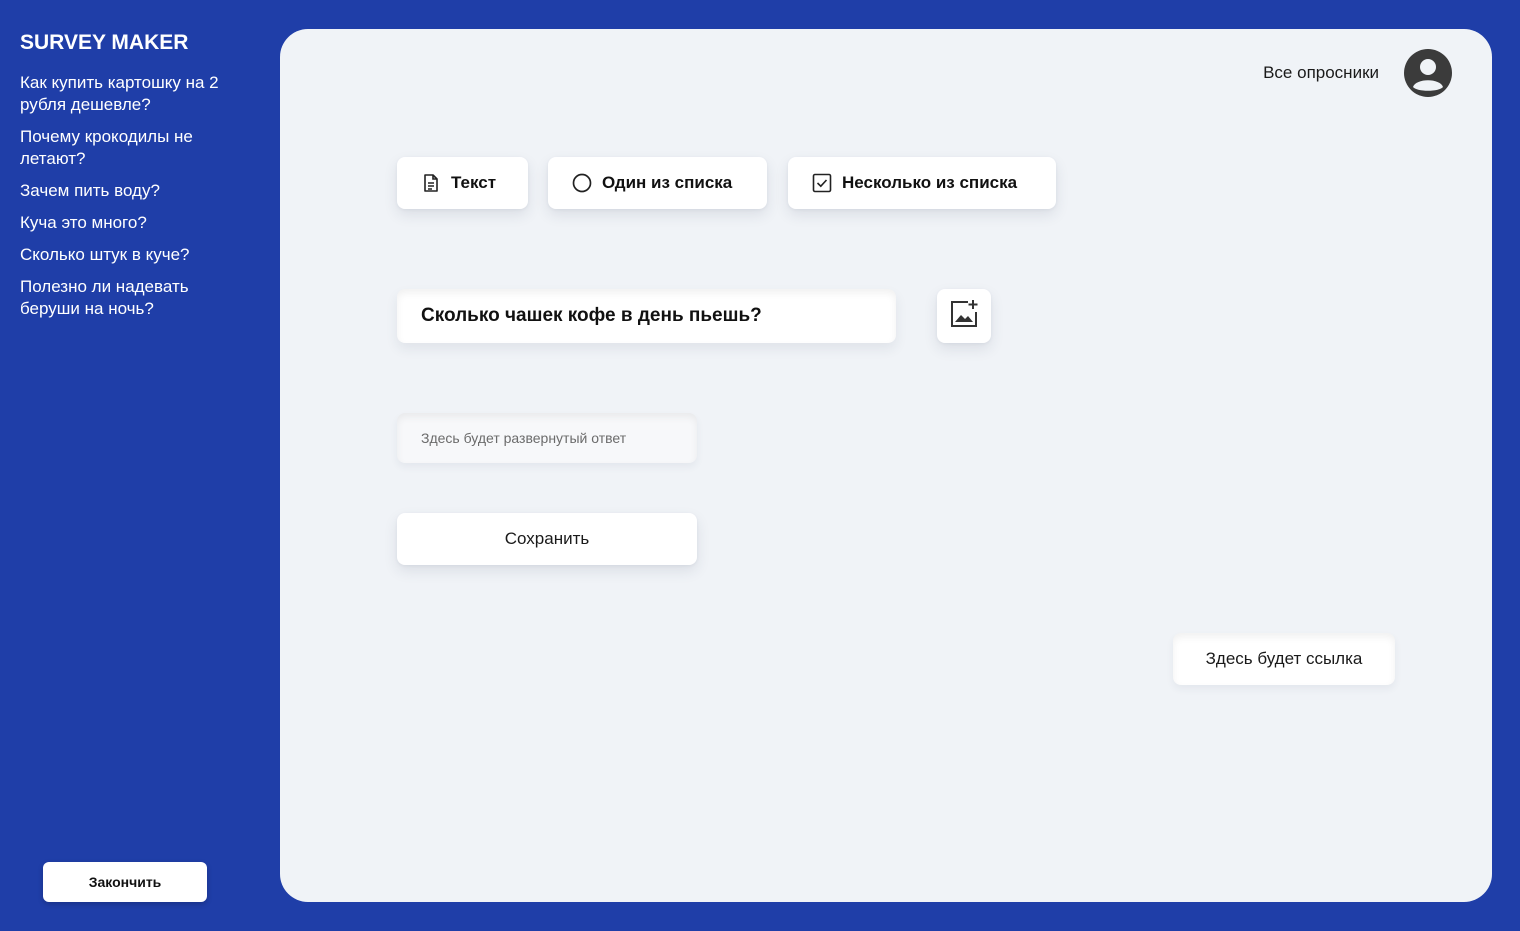 This screenshot has width=1520, height=931. I want to click on app-title: SURVEY MAKER, so click(104, 42).